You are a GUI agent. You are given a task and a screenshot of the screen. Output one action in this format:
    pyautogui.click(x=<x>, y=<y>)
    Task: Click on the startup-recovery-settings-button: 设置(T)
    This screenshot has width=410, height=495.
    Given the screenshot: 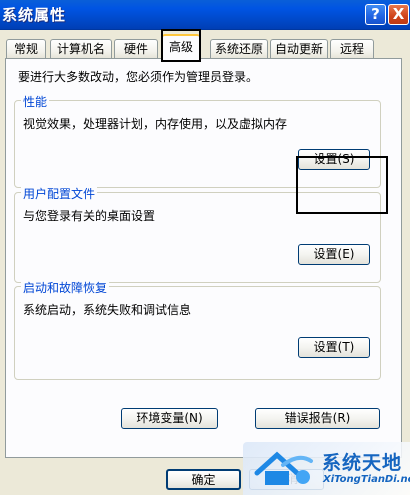 What is the action you would take?
    pyautogui.click(x=334, y=347)
    